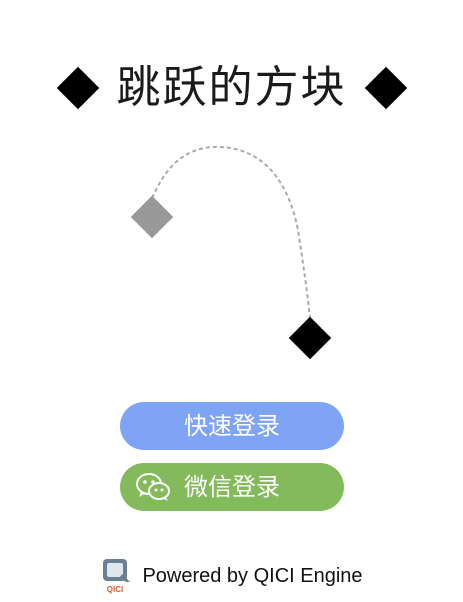  I want to click on wechat-login-label: 微信登录, so click(232, 487).